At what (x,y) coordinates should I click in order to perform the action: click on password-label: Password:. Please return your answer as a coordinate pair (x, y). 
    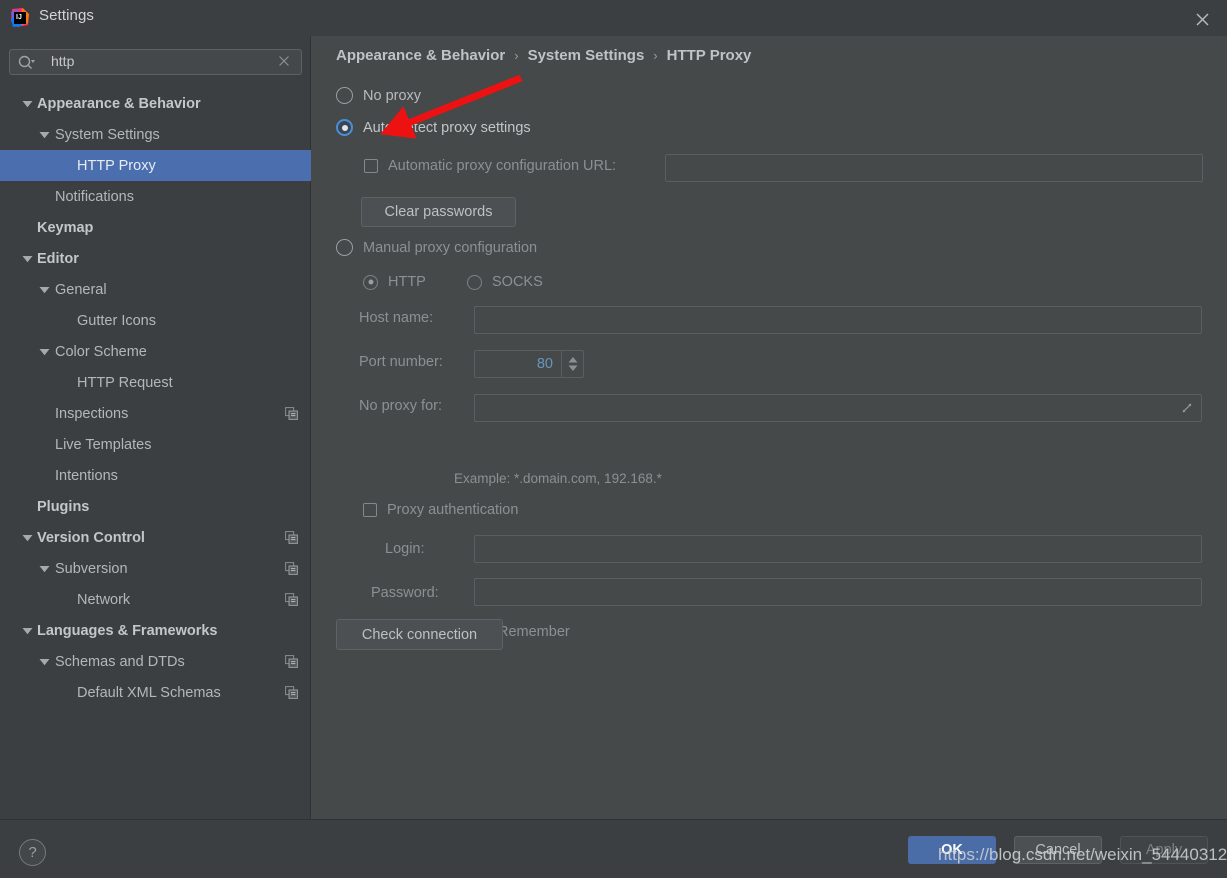
    Looking at the image, I should click on (405, 593).